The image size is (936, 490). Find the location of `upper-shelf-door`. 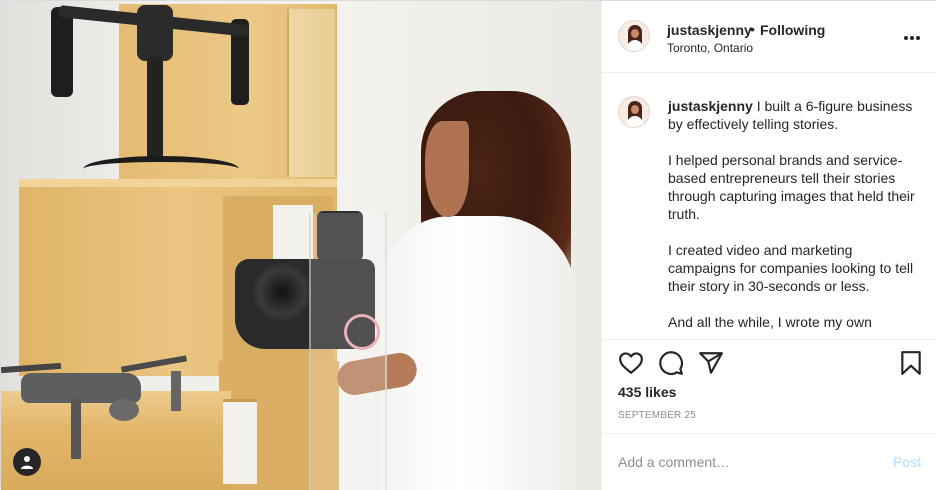

upper-shelf-door is located at coordinates (311, 93).